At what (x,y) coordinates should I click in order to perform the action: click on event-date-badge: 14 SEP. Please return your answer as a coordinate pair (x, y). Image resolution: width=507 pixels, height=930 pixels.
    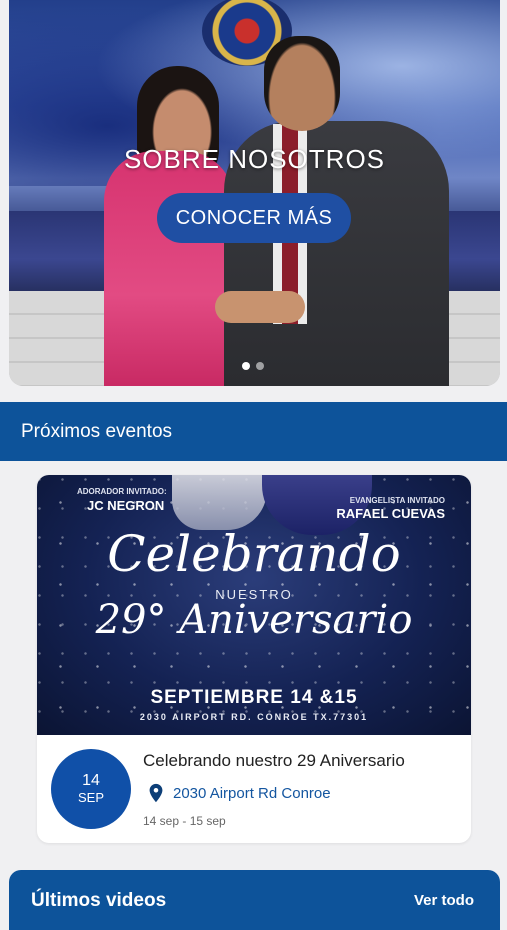
    Looking at the image, I should click on (91, 789).